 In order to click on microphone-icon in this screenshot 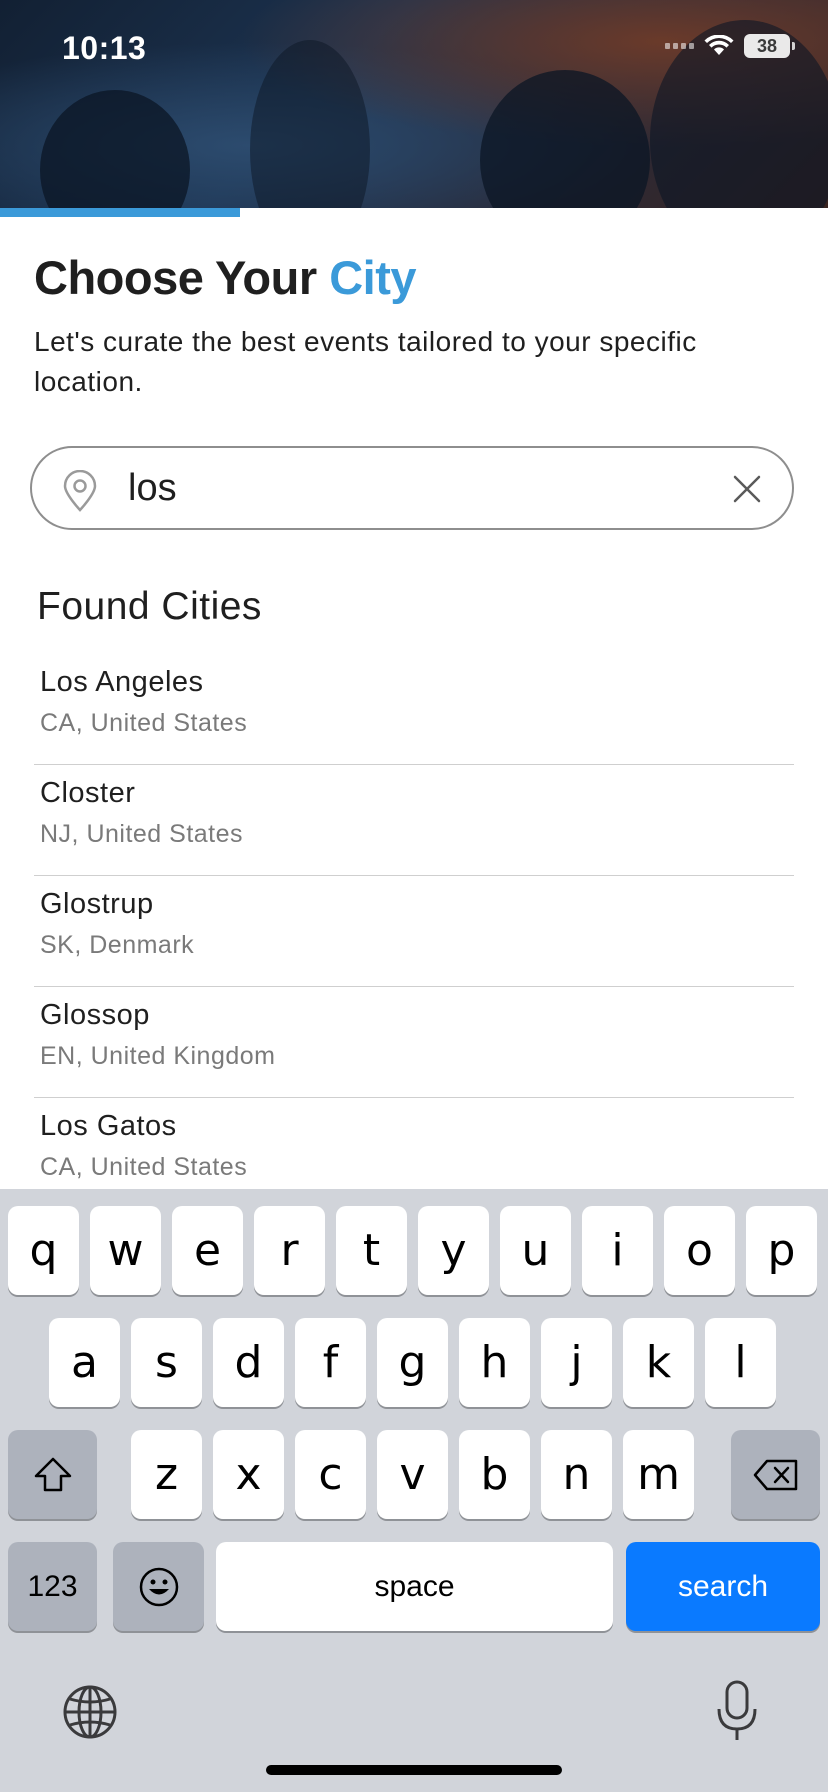, I will do `click(737, 1711)`.